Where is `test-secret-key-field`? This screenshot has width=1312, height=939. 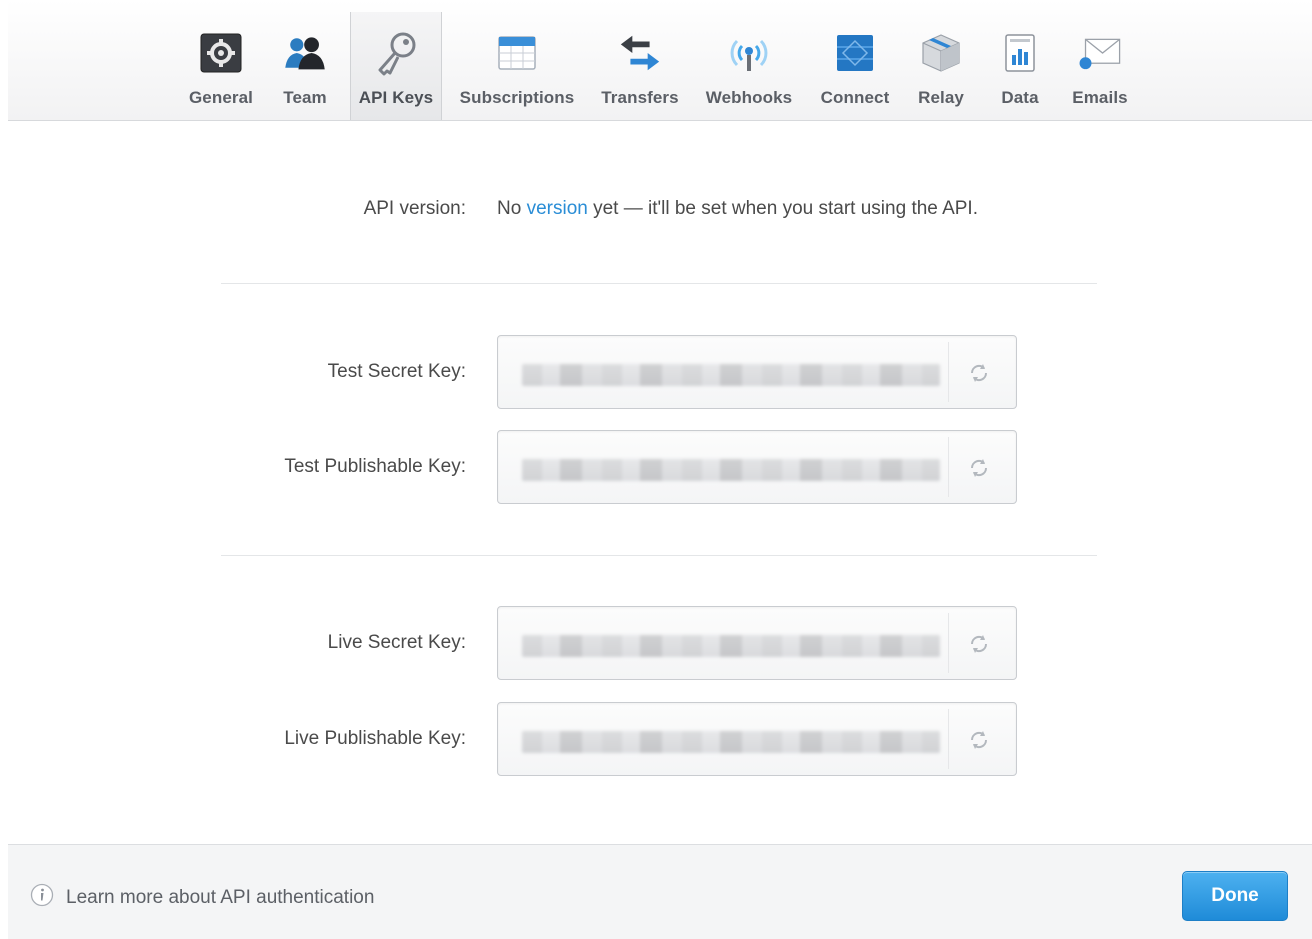 test-secret-key-field is located at coordinates (757, 372).